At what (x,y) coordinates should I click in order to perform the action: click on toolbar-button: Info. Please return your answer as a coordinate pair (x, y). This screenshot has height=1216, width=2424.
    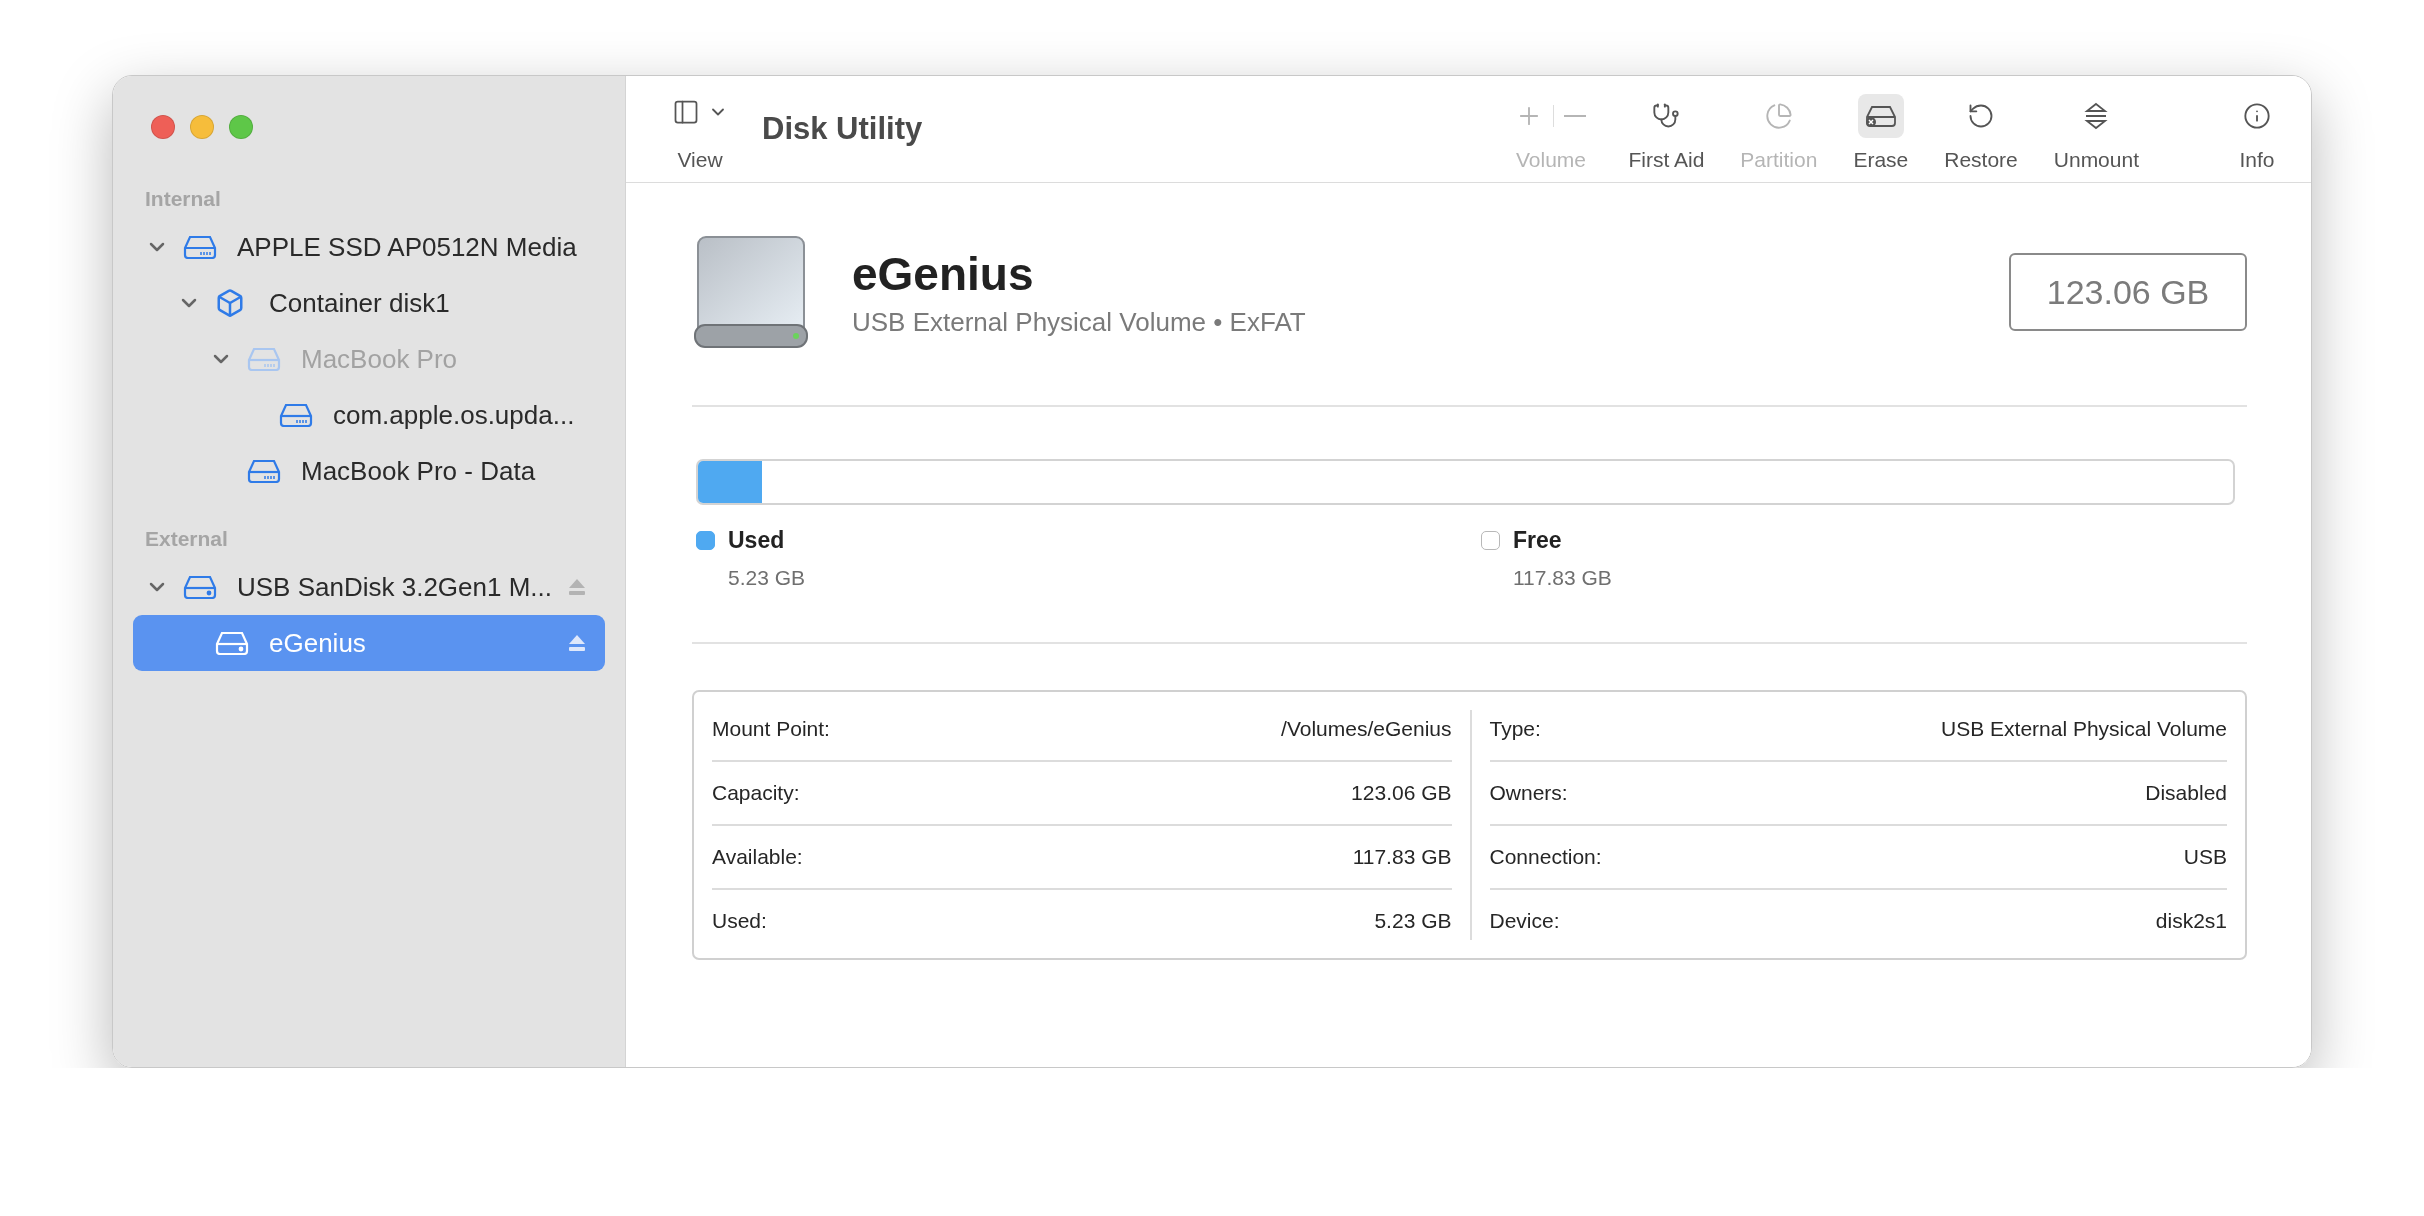
    Looking at the image, I should click on (2257, 129).